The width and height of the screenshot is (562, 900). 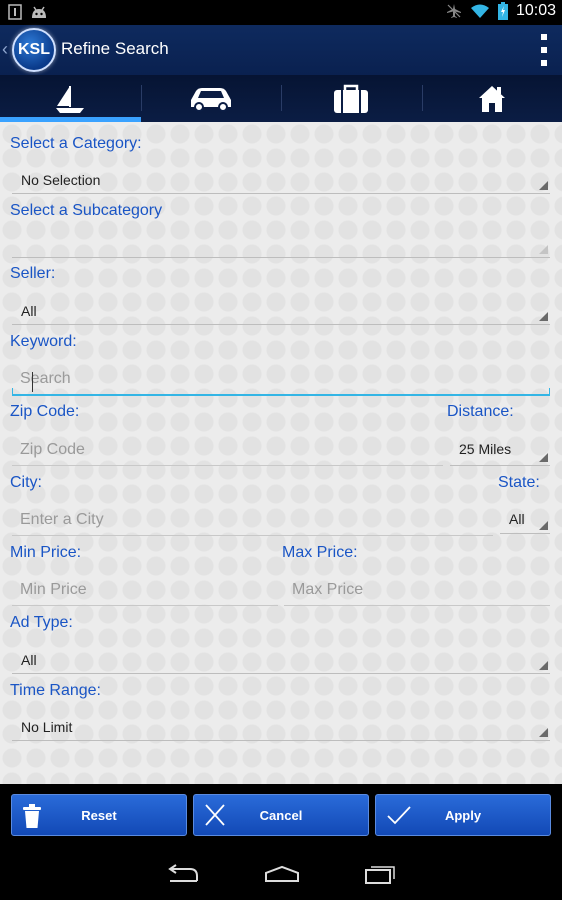 I want to click on min-price-input, so click(x=147, y=590).